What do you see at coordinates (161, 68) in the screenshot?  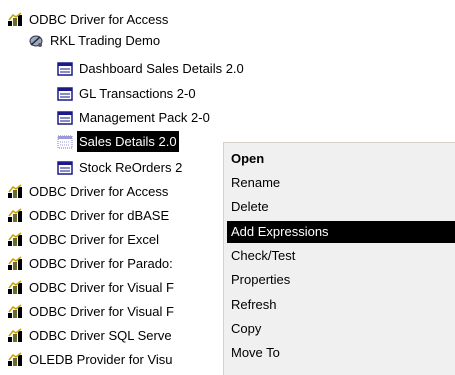 I see `tree-item-label: Dashboard Sales Details 2.0` at bounding box center [161, 68].